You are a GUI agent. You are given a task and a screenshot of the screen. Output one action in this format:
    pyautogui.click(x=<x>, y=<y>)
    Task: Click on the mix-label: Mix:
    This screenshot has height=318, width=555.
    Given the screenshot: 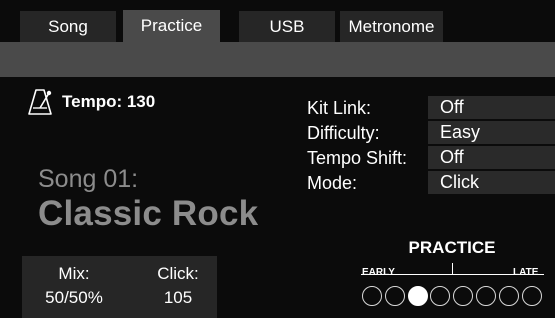 What is the action you would take?
    pyautogui.click(x=74, y=273)
    